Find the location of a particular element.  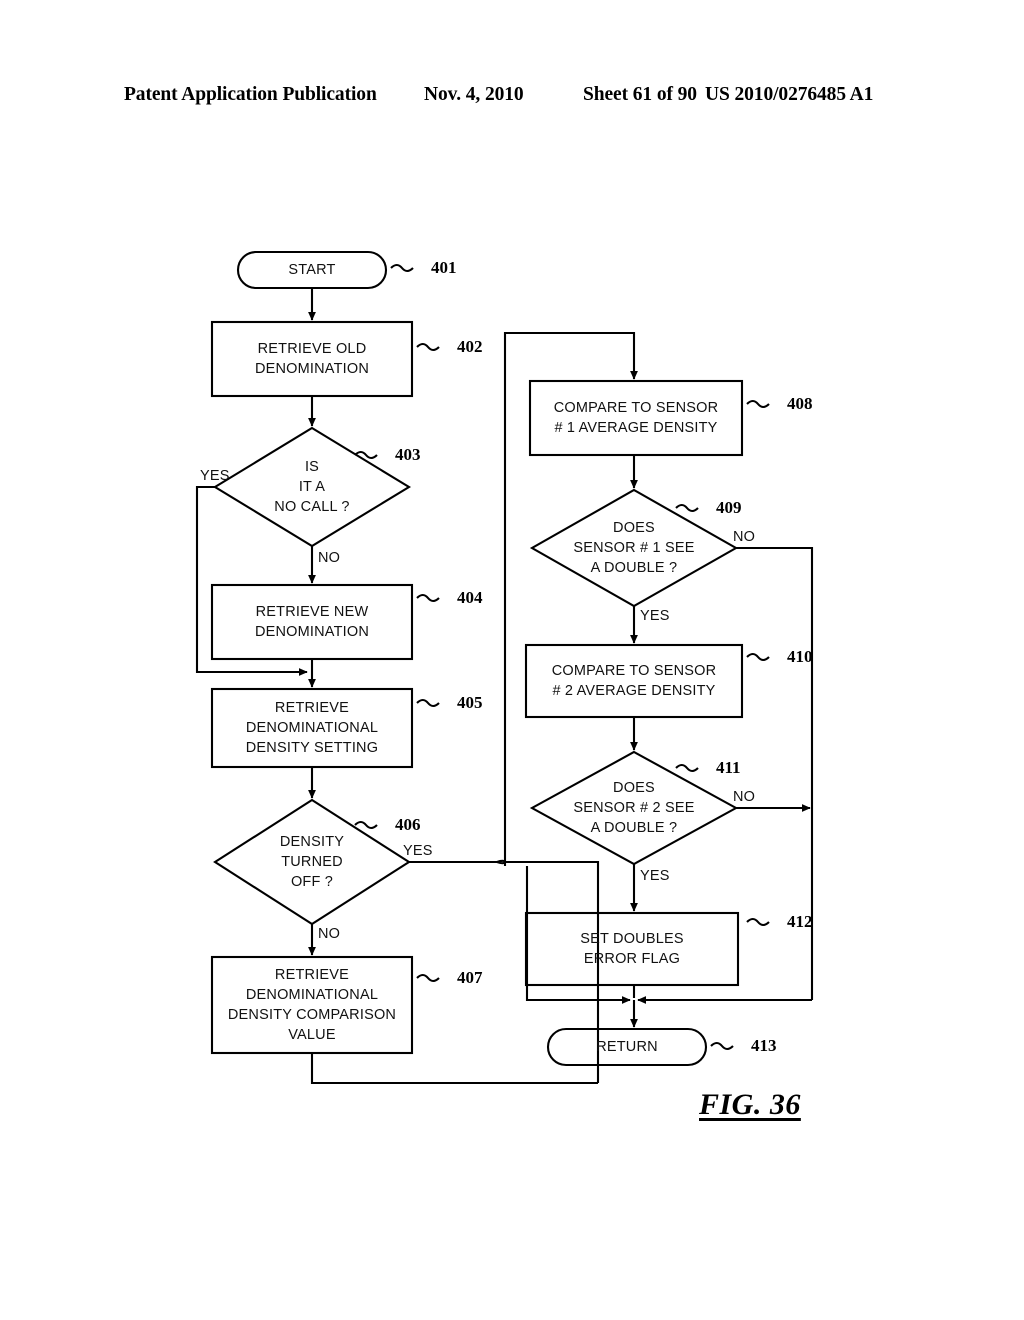

figure-caption: FIG. 36 is located at coordinates (750, 1104).